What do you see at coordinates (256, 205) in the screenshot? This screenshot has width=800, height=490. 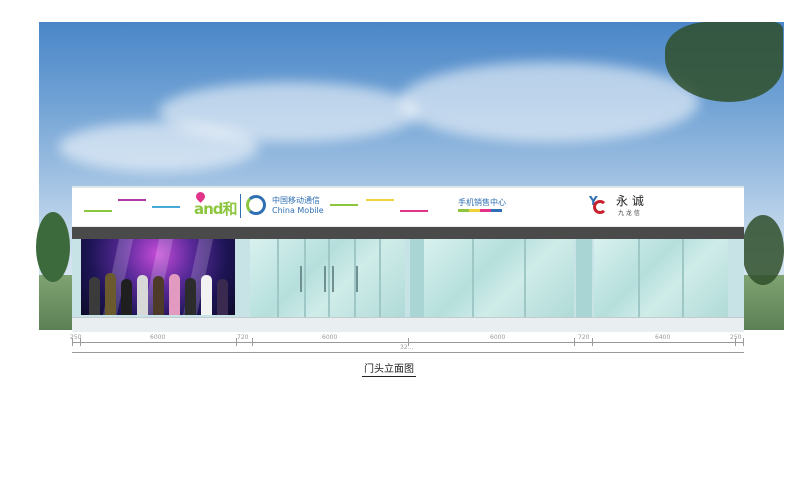 I see `china-mobile-logo-icon` at bounding box center [256, 205].